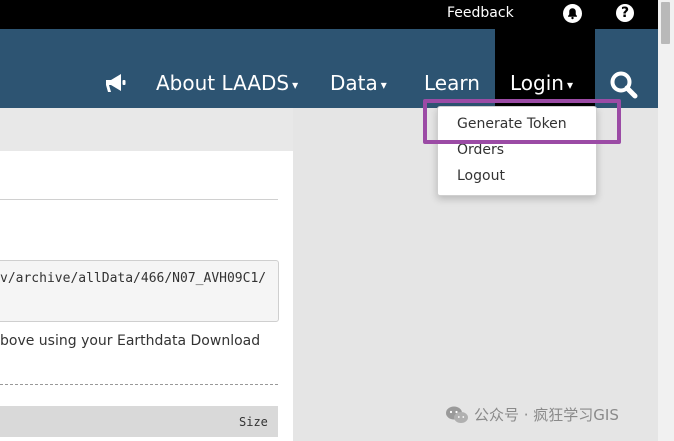 This screenshot has height=441, width=674. Describe the element at coordinates (139, 291) in the screenshot. I see `archive-path-box` at that location.